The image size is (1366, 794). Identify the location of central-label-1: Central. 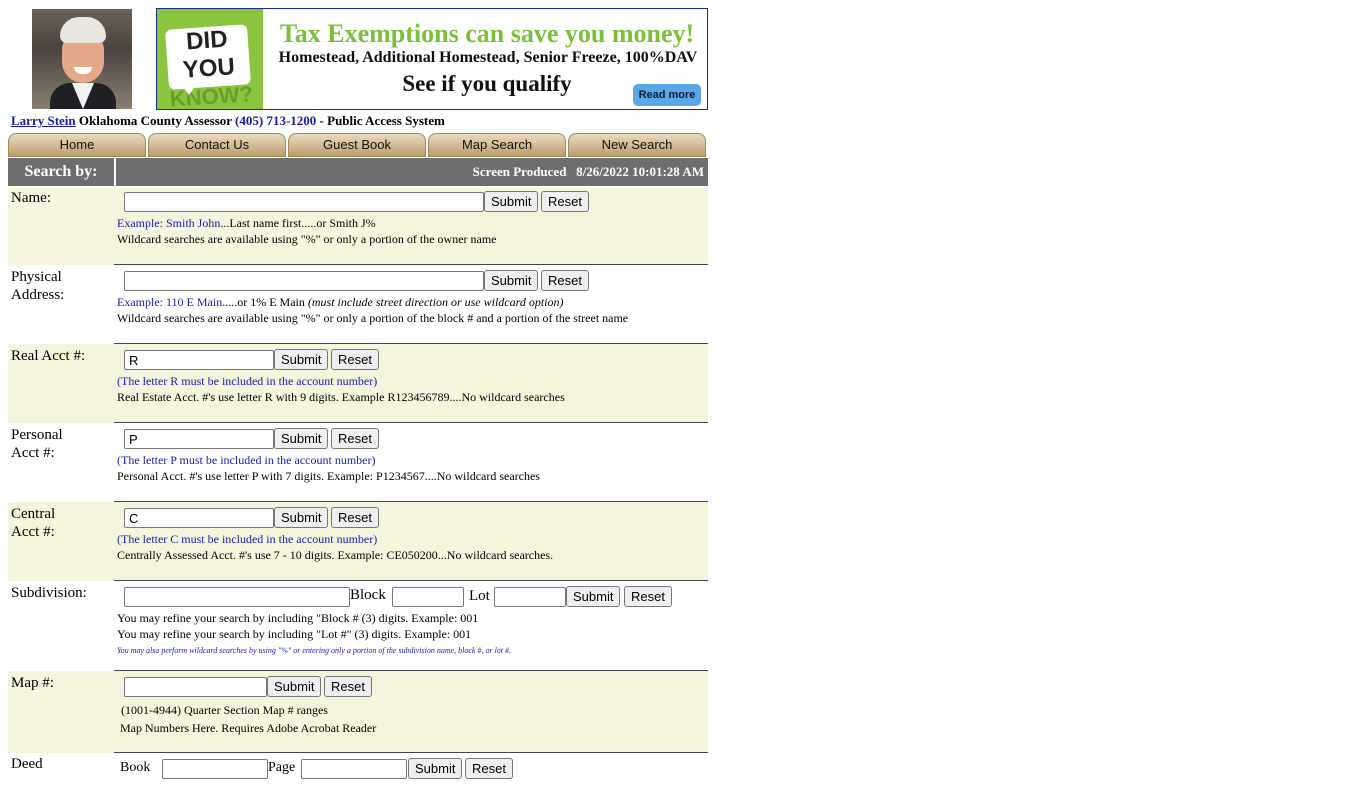
(33, 514).